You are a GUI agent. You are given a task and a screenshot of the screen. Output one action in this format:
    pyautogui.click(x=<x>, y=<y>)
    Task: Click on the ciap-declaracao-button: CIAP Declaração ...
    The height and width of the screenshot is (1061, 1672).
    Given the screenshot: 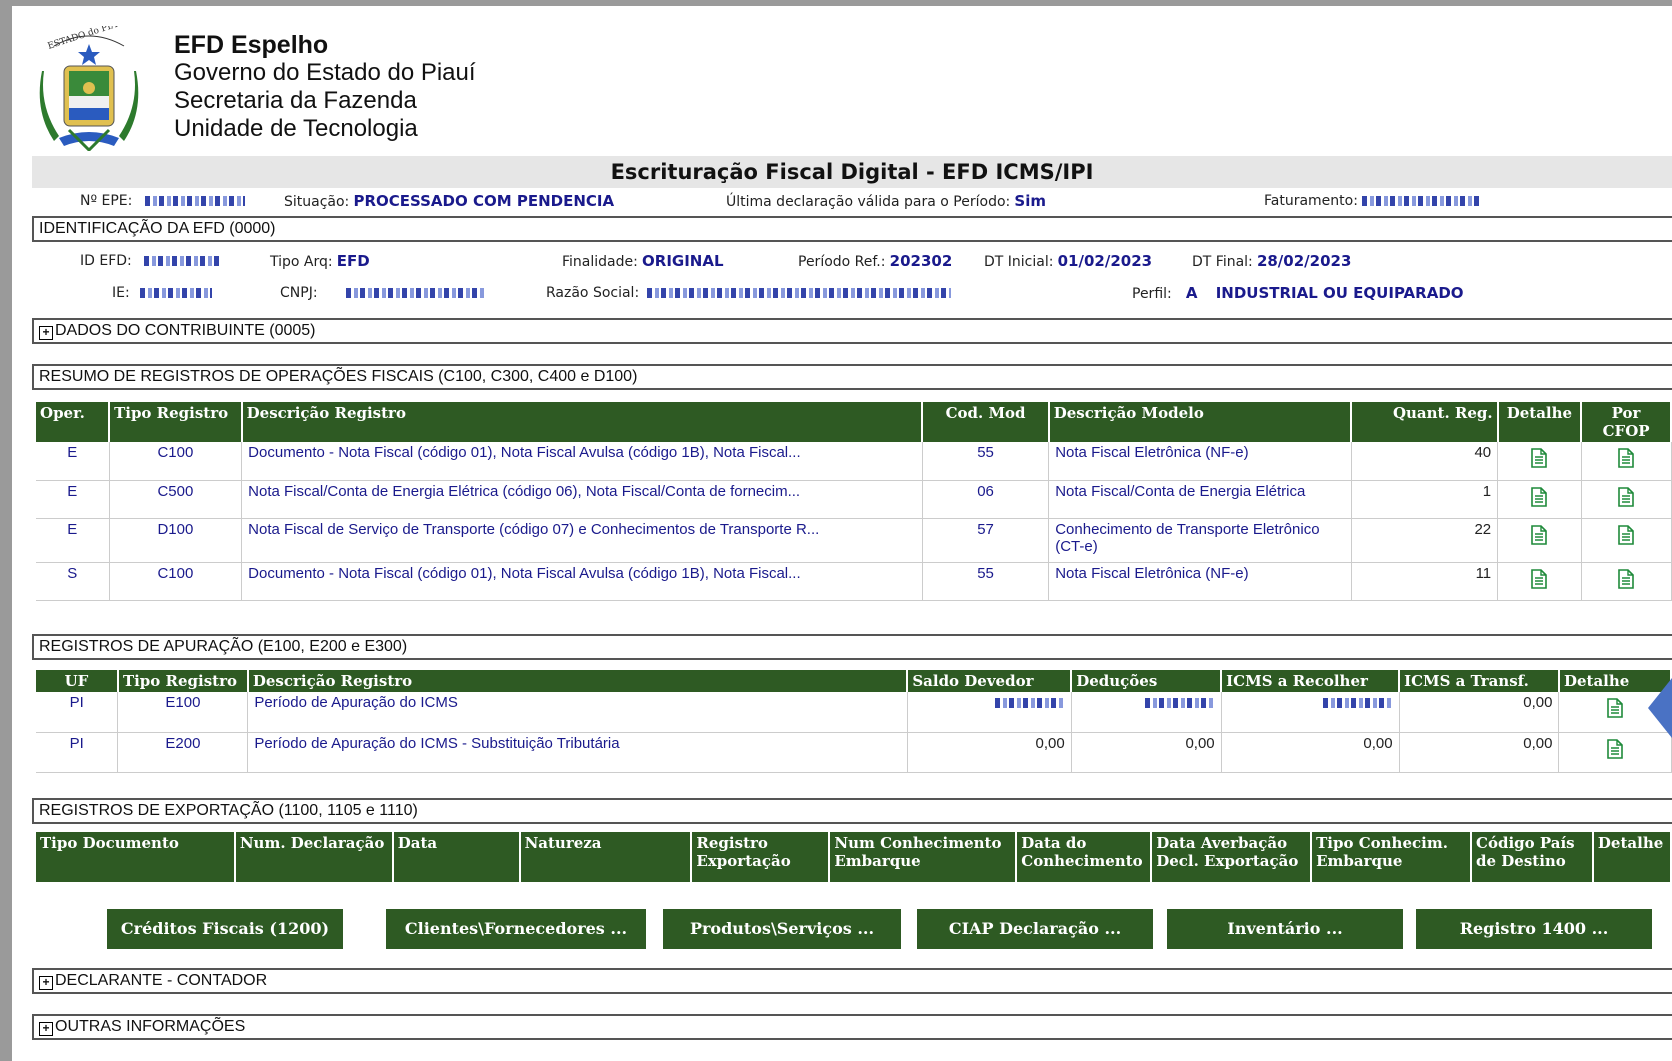 What is the action you would take?
    pyautogui.click(x=1035, y=929)
    